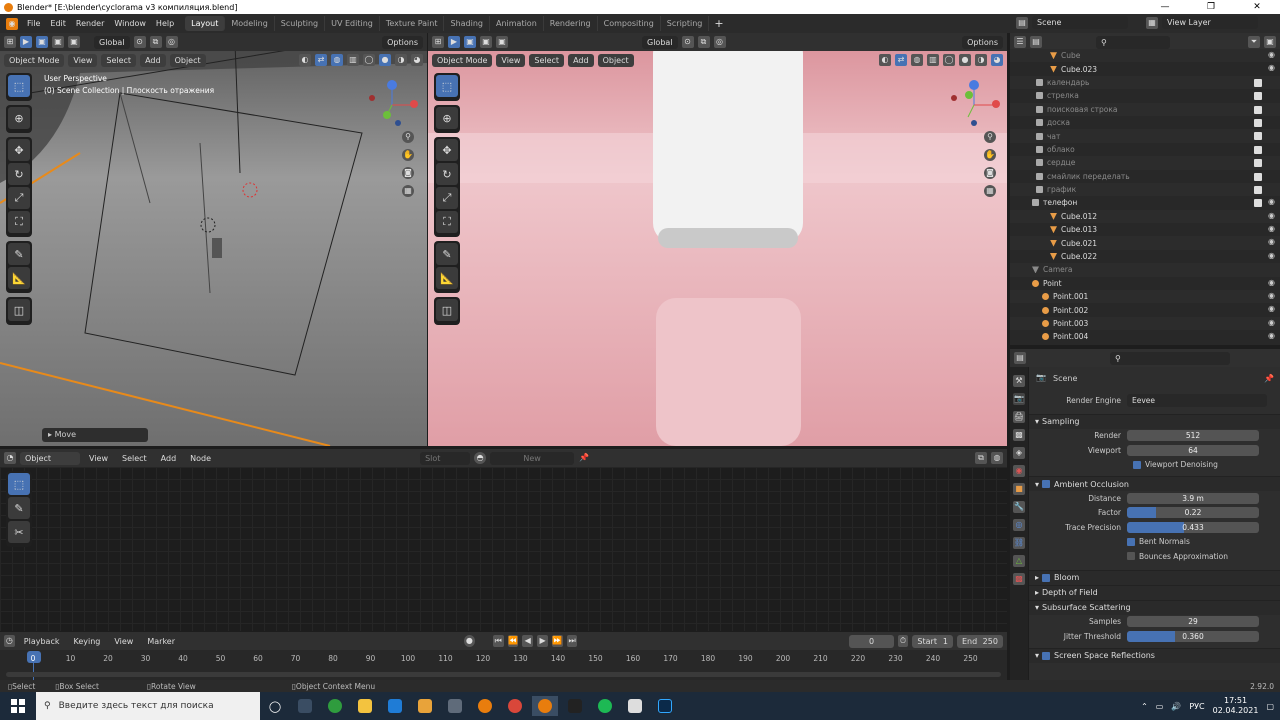  Describe the element at coordinates (1019, 471) in the screenshot. I see `world-tab-icon: ◉` at that location.